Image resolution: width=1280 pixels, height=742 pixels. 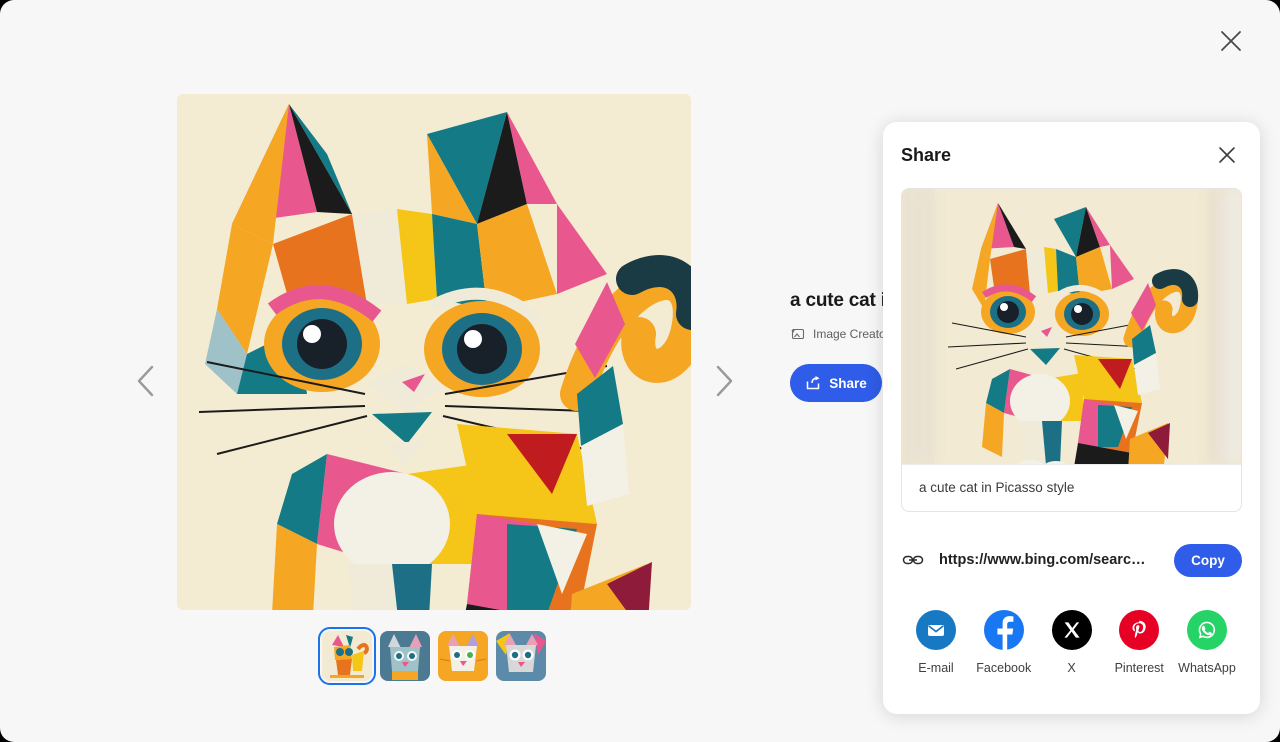 What do you see at coordinates (1208, 560) in the screenshot?
I see `copy-link-button: Copy` at bounding box center [1208, 560].